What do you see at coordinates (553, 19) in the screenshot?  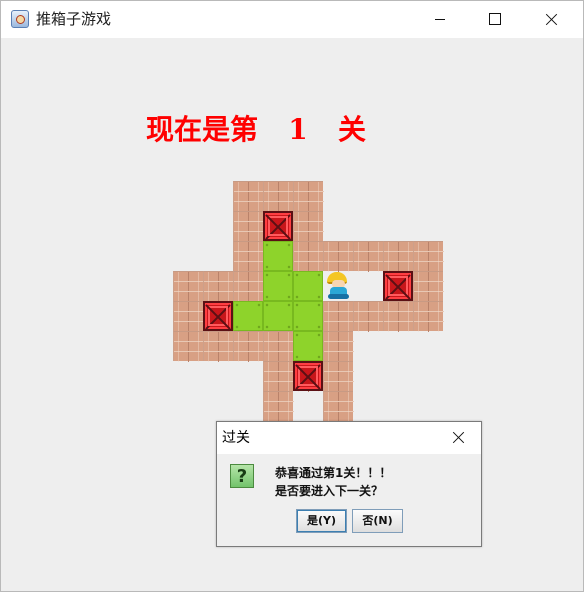 I see `close-button` at bounding box center [553, 19].